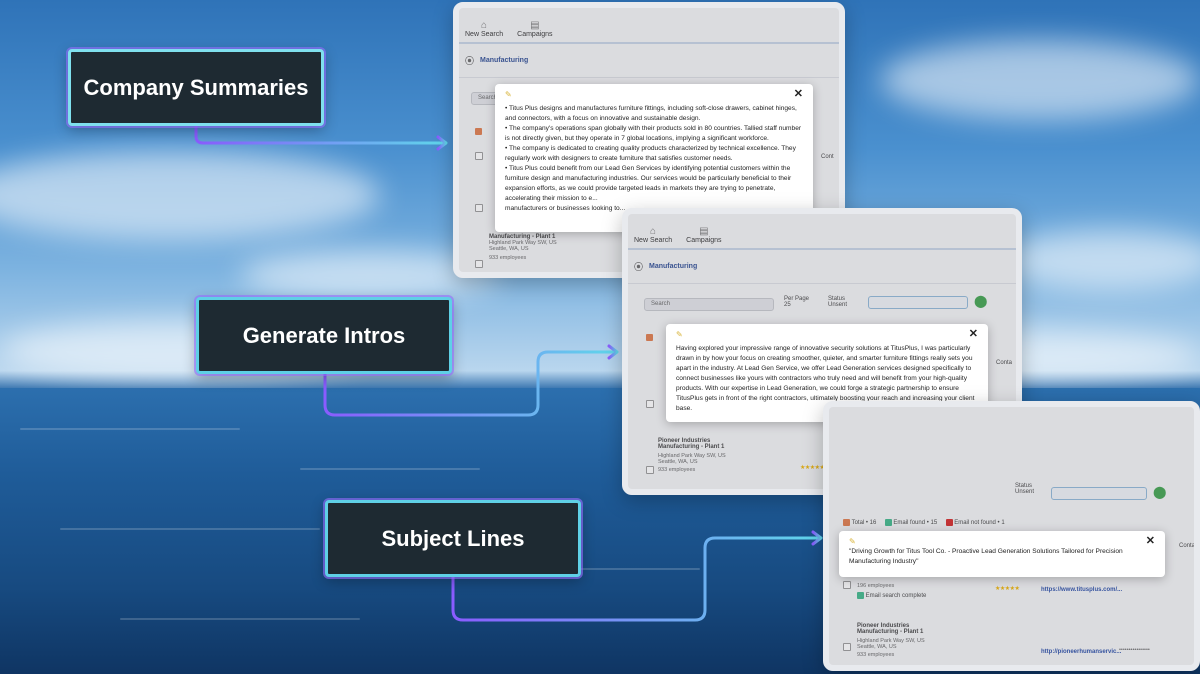 Image resolution: width=1200 pixels, height=674 pixels. I want to click on company-summaries-label: Company Summaries, so click(196, 87).